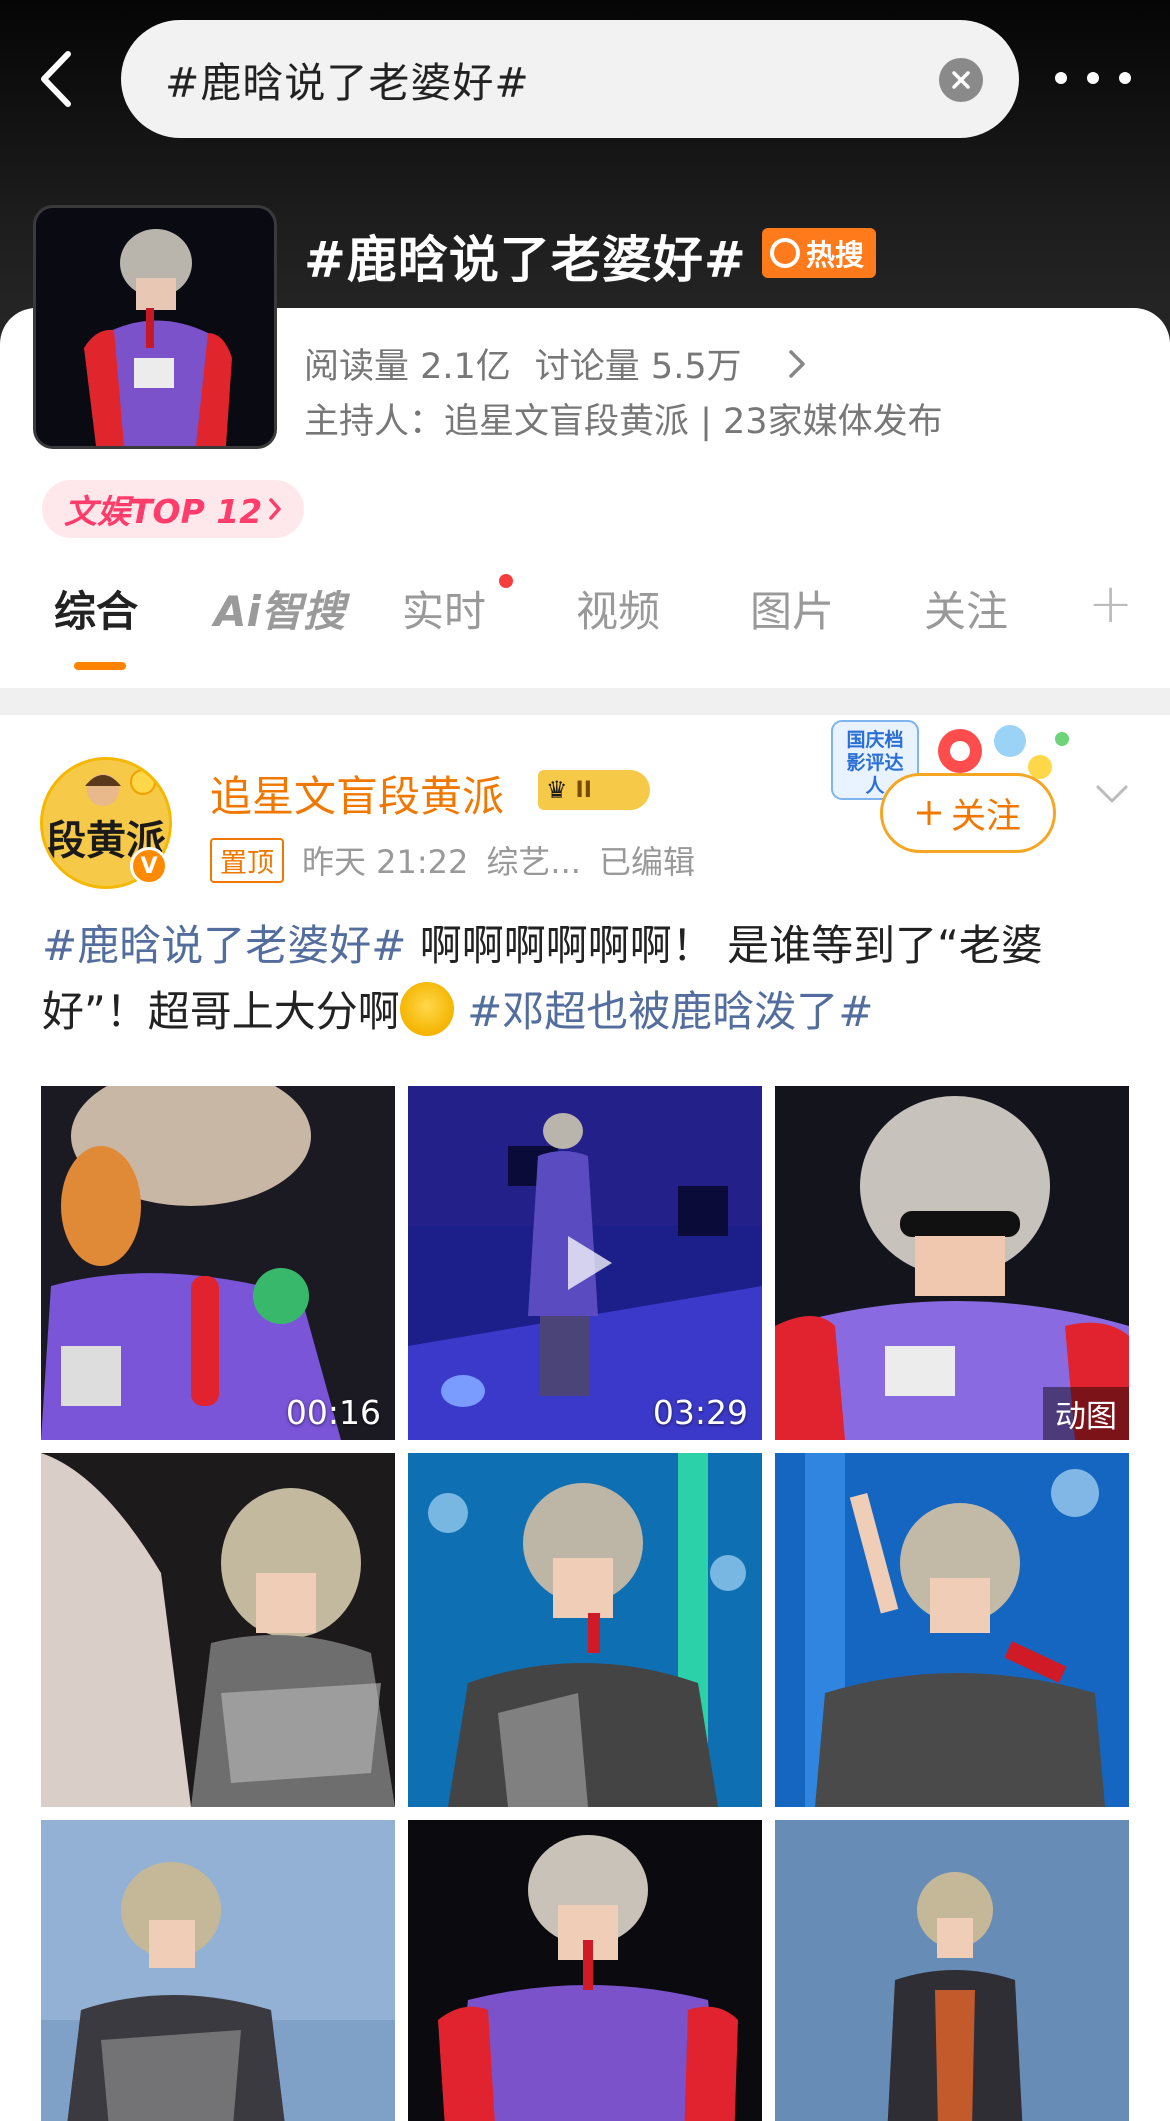 The image size is (1170, 2121). Describe the element at coordinates (785, 253) in the screenshot. I see `hot-search-icon` at that location.